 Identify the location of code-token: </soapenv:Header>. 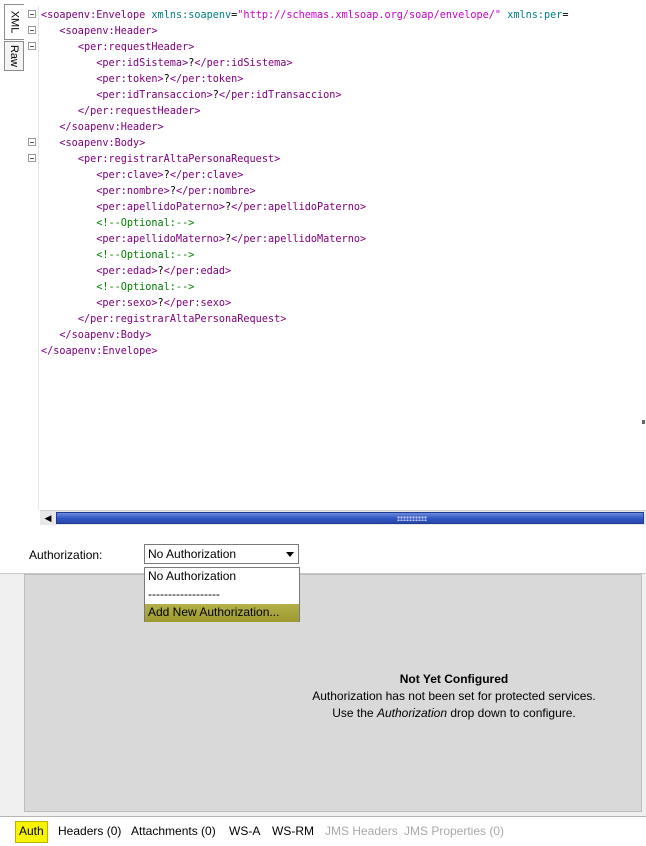
(111, 127).